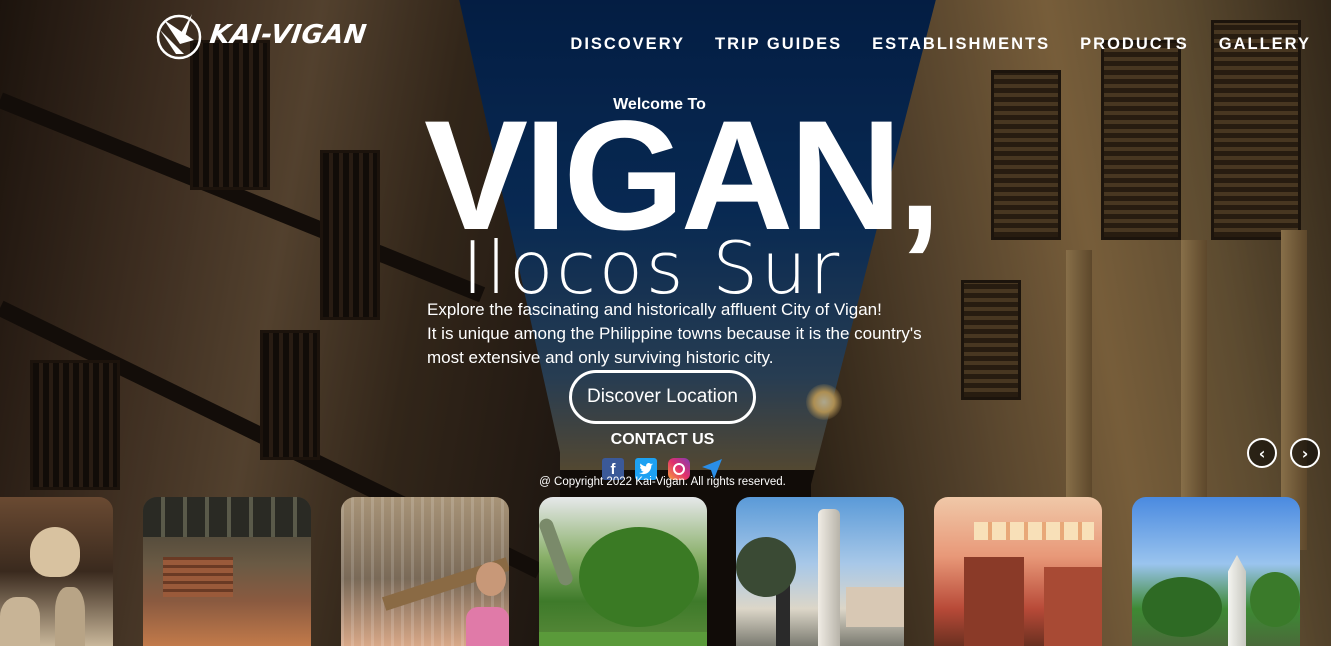  I want to click on plaza-monument-photo, so click(820, 571).